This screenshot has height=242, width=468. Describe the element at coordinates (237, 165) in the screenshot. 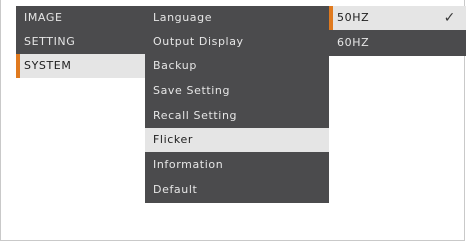

I see `system-item-information: Information` at that location.